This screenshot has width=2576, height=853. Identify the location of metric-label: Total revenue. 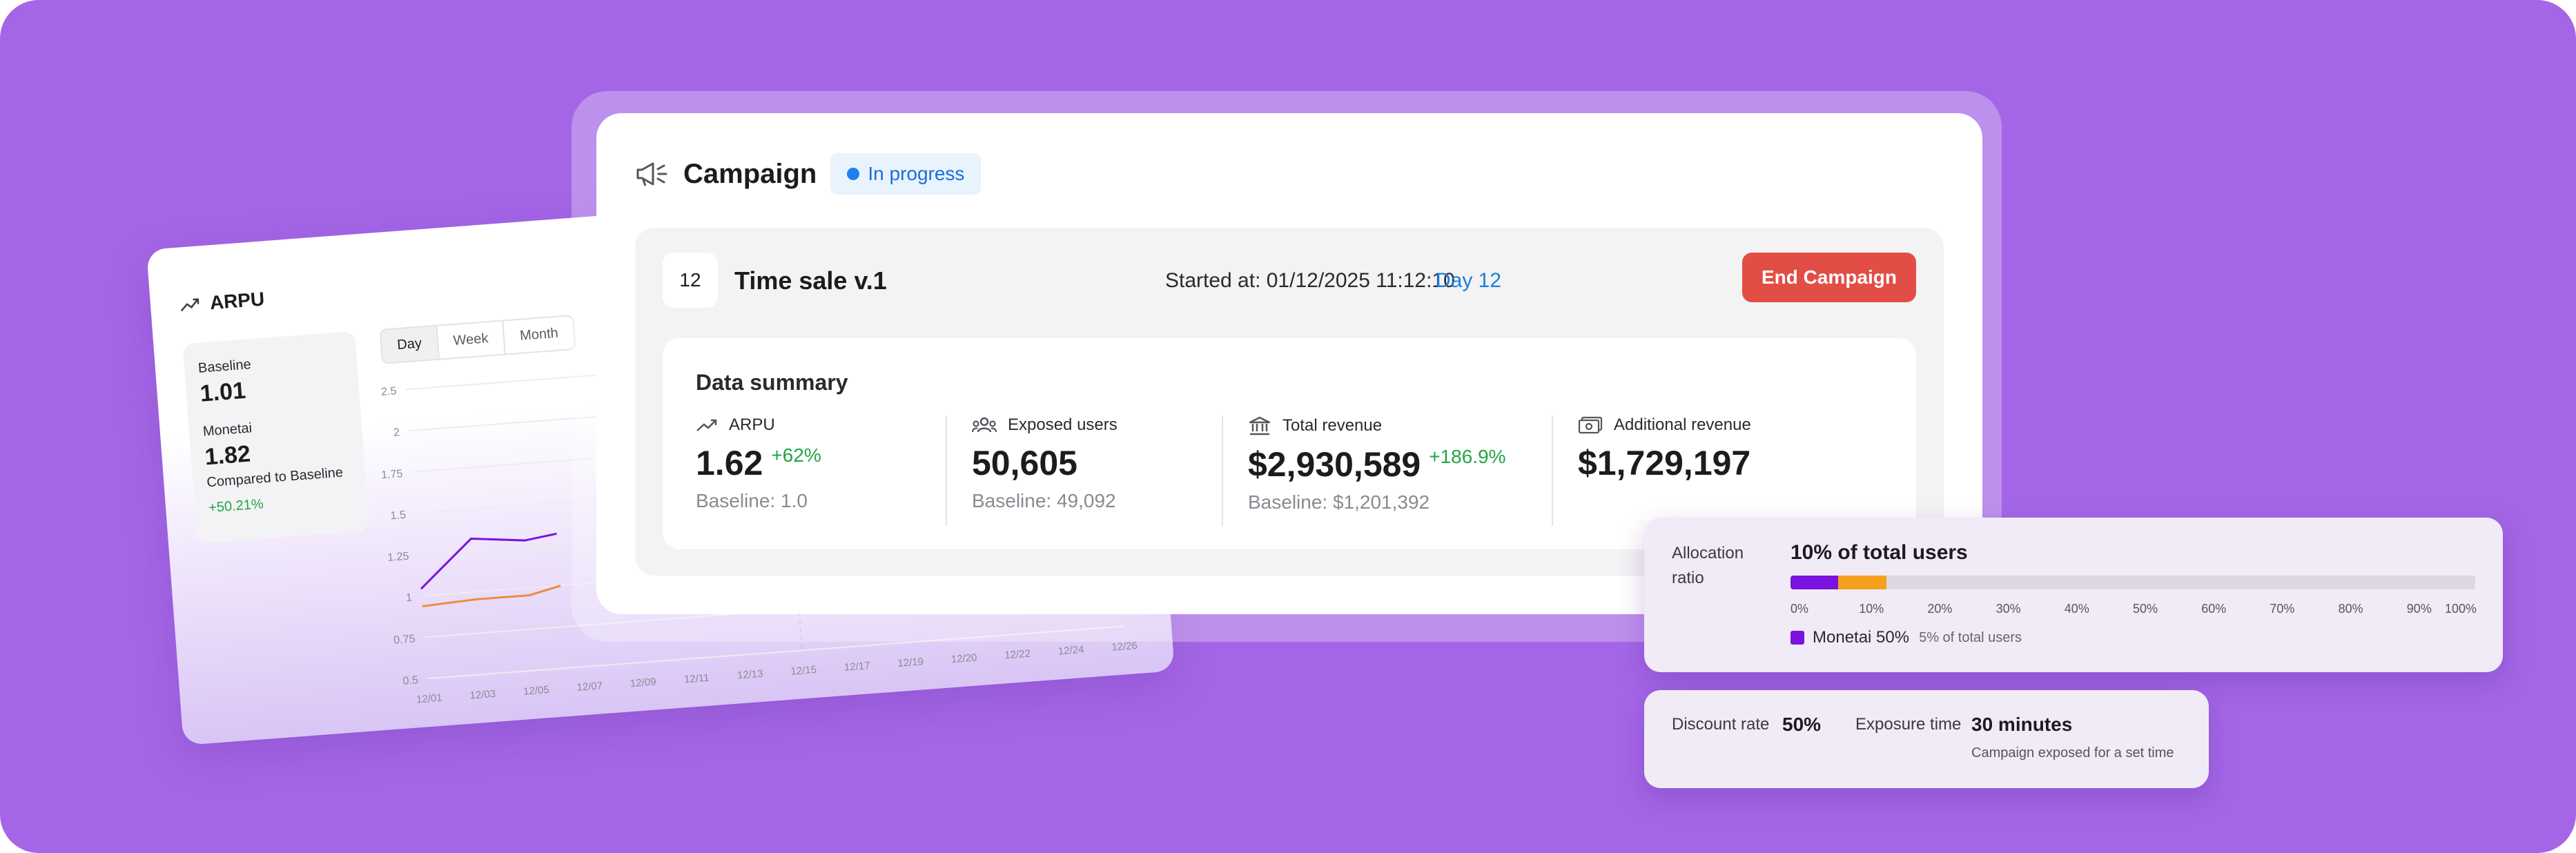
(1332, 425).